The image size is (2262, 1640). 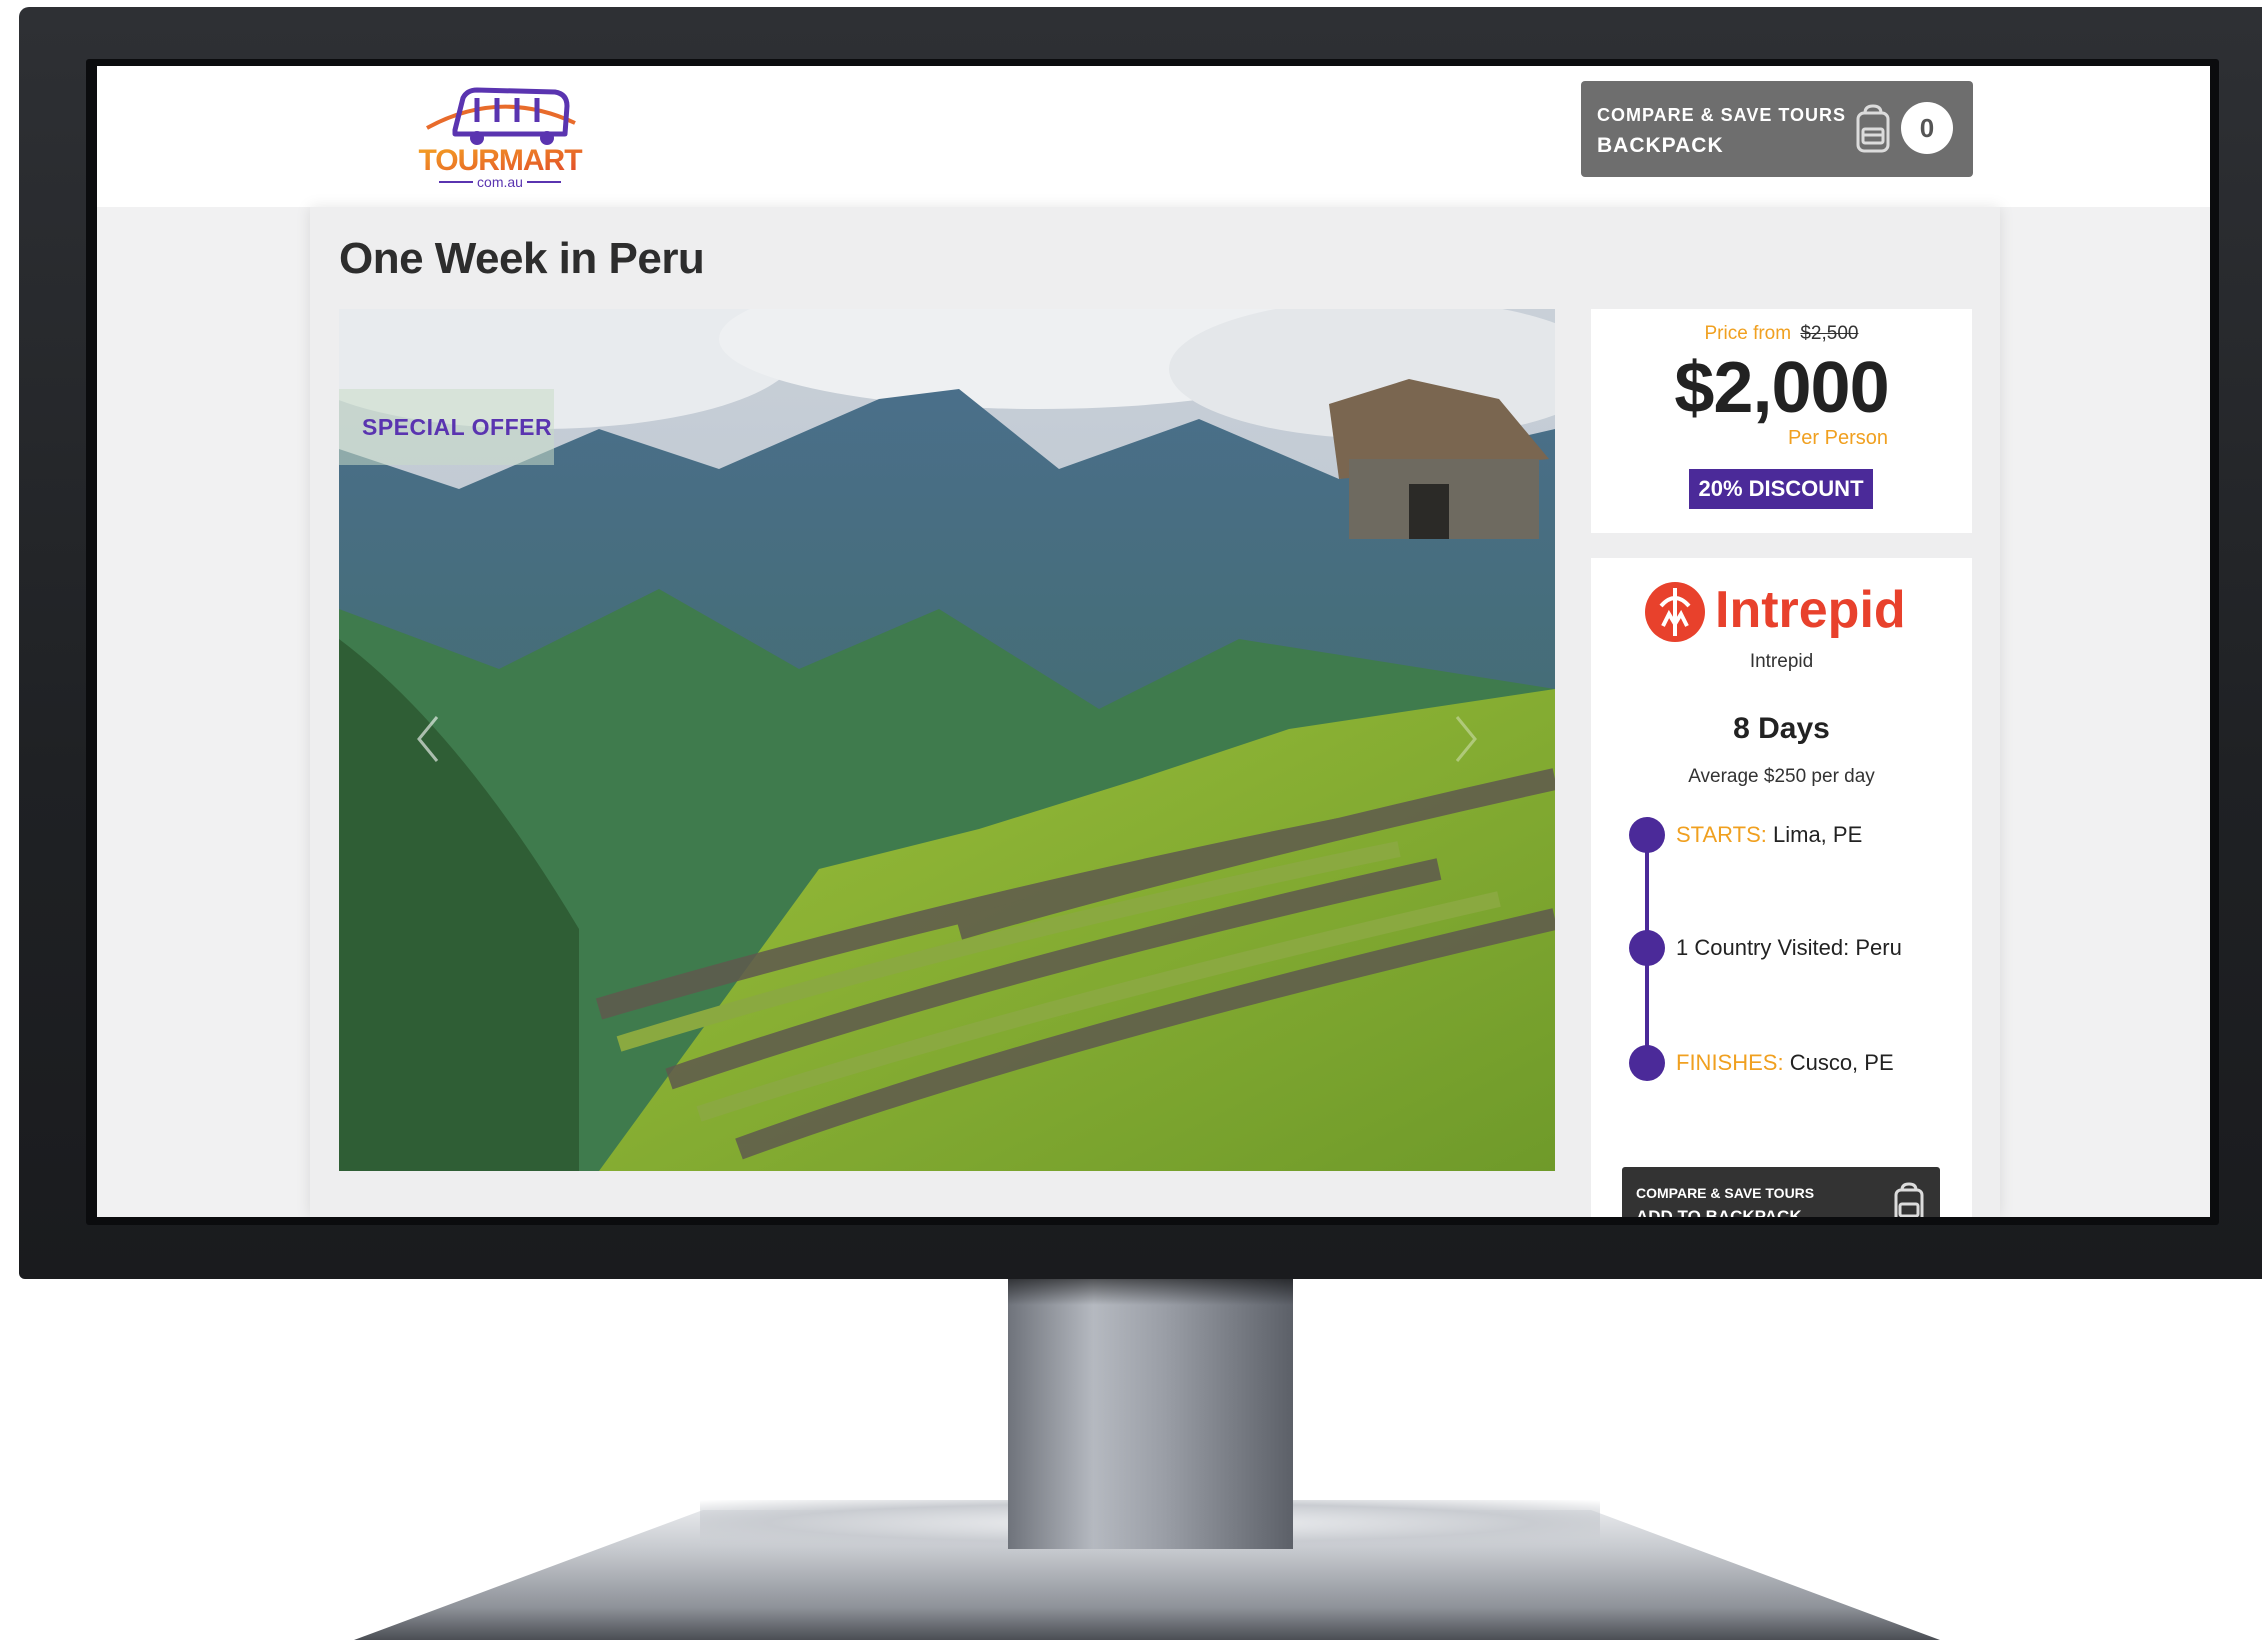 I want to click on finishes-label: FINISHES:, so click(x=1730, y=1062).